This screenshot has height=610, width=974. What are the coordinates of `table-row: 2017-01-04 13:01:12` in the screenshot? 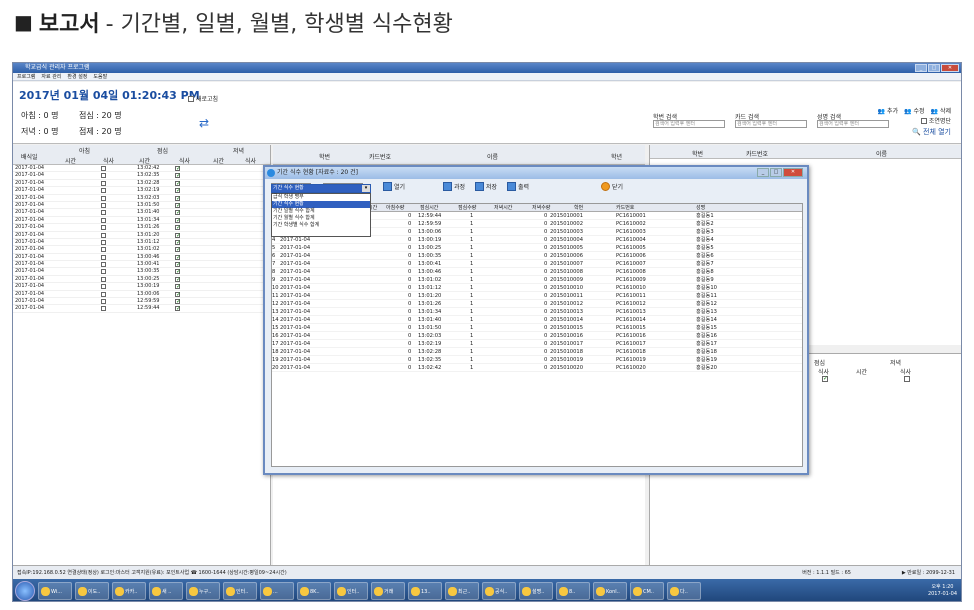 It's located at (141, 242).